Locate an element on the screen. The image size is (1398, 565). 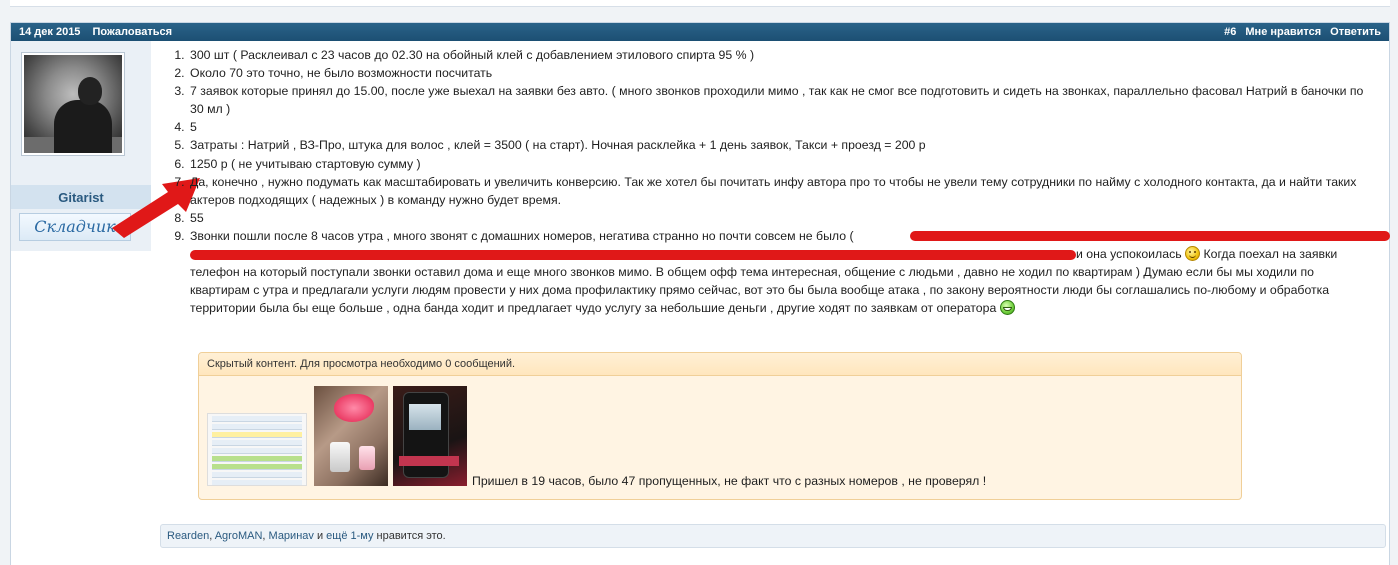
photo-bag-shape is located at coordinates (354, 408).